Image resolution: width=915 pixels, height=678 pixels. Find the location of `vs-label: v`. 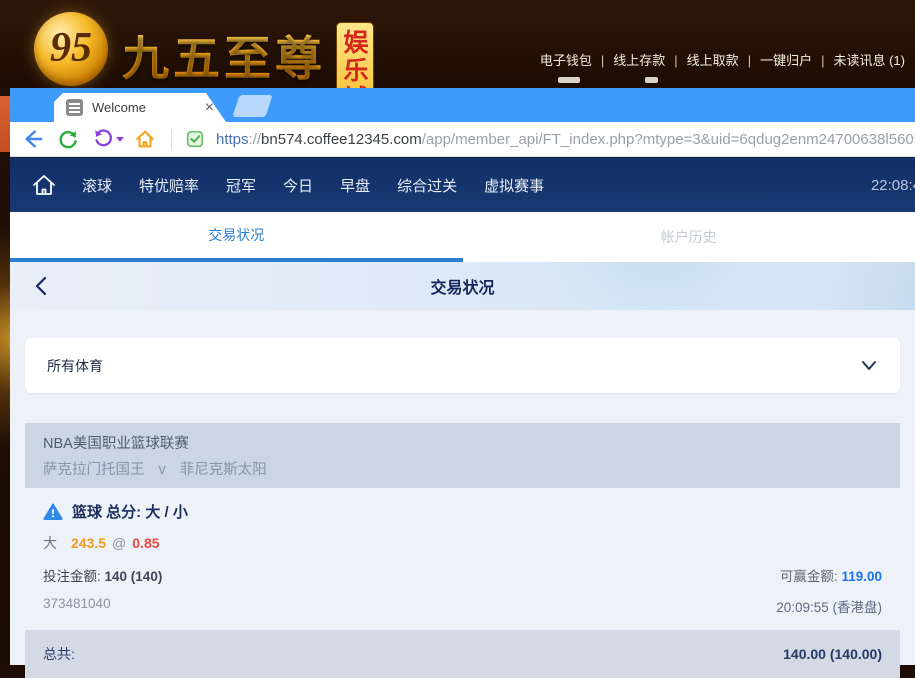

vs-label: v is located at coordinates (162, 470).